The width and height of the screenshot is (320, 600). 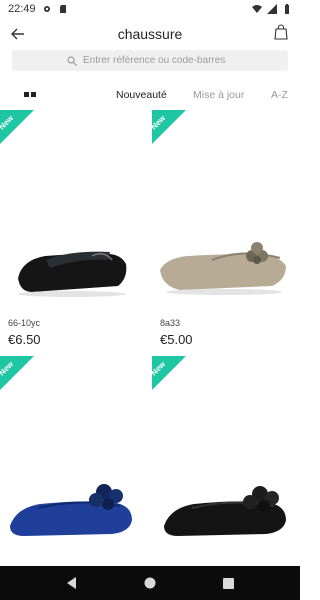 I want to click on settings-icon, so click(x=46, y=9).